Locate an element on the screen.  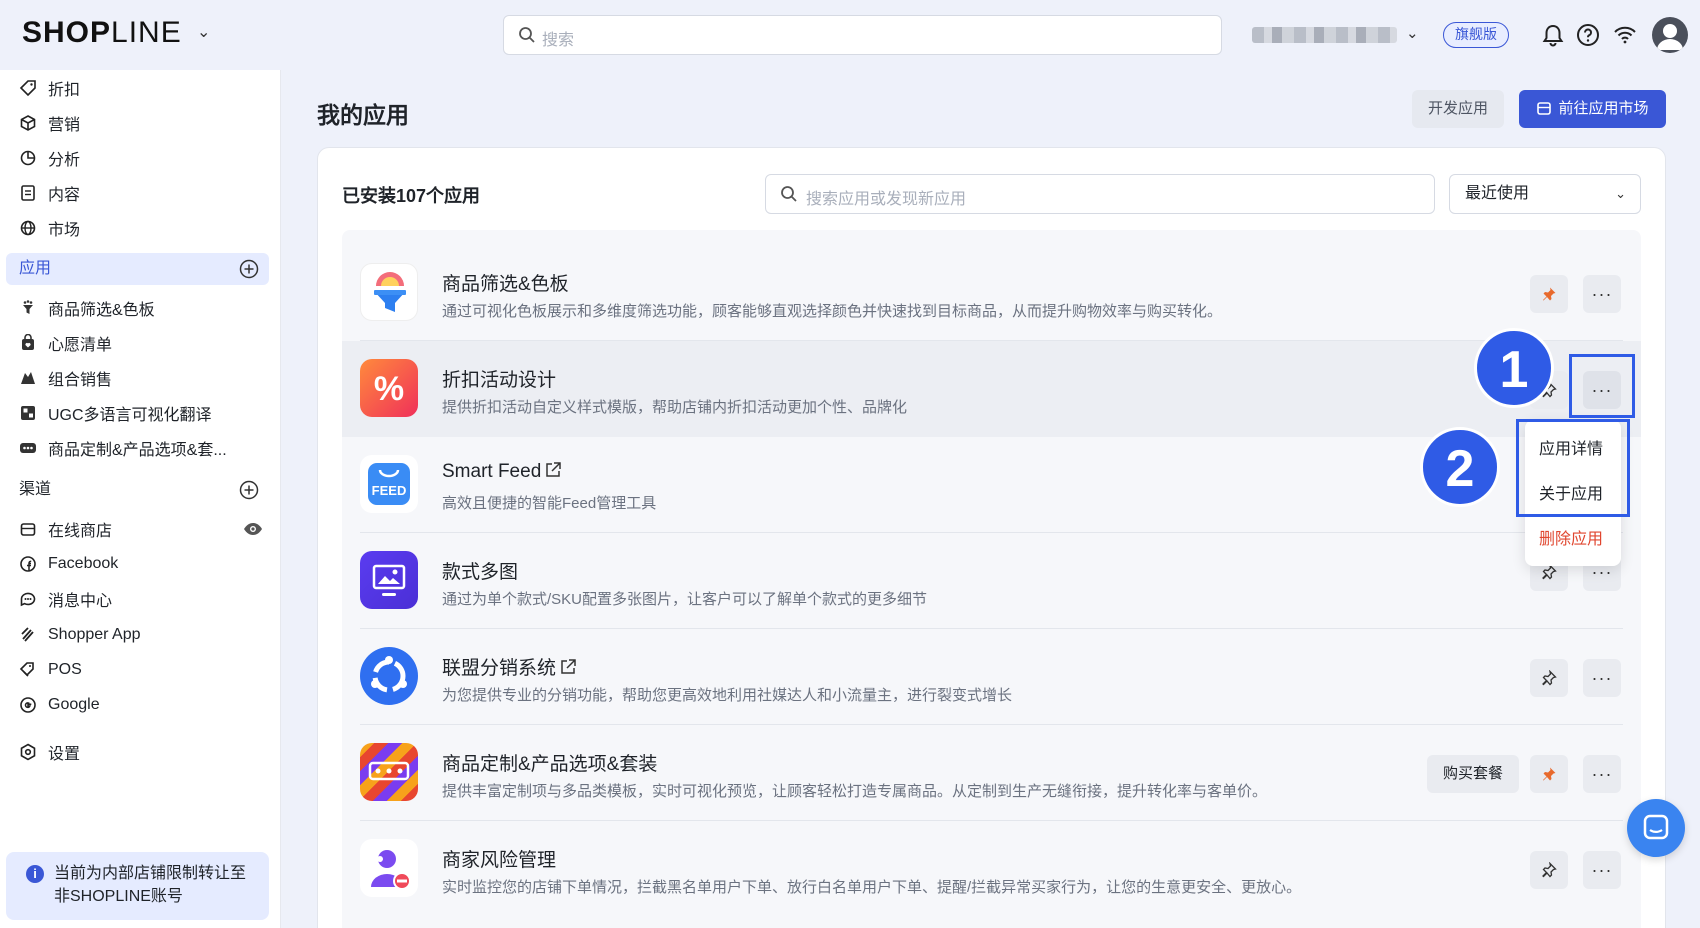
add-channel-icon is located at coordinates (249, 490).